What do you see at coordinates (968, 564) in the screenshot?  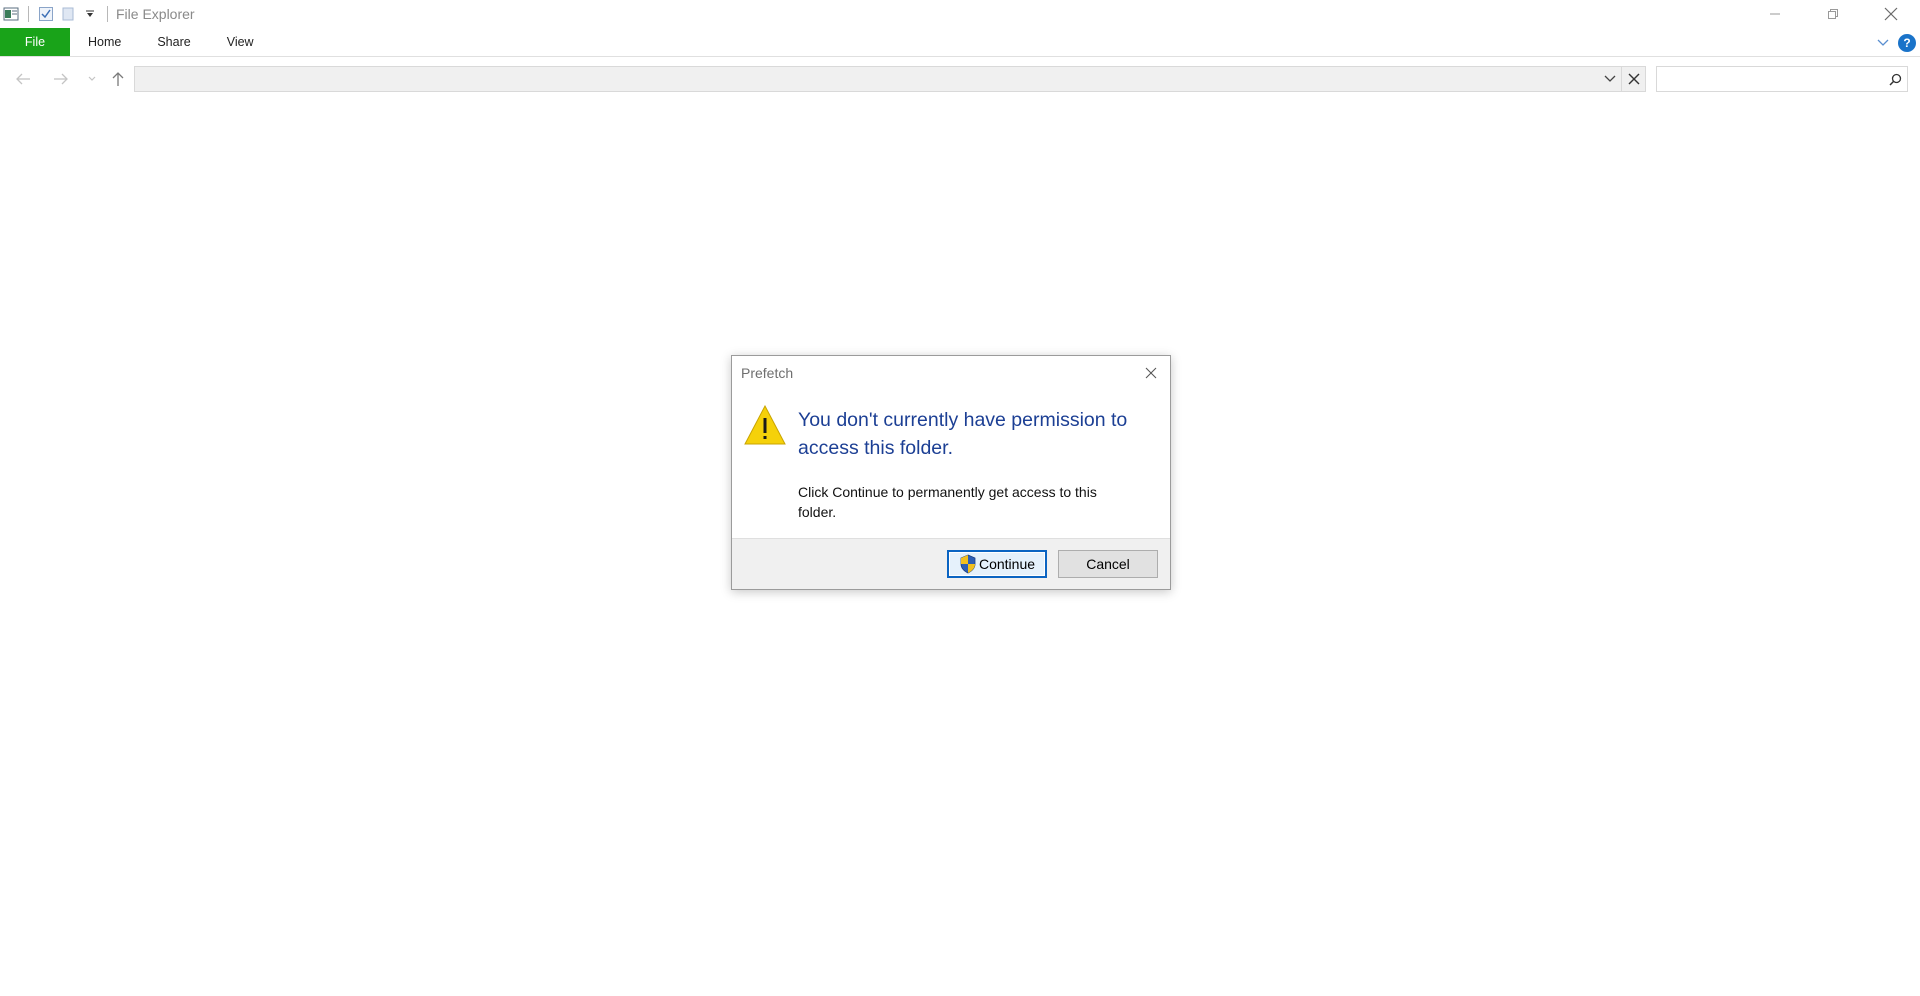 I see `uac-shield-icon` at bounding box center [968, 564].